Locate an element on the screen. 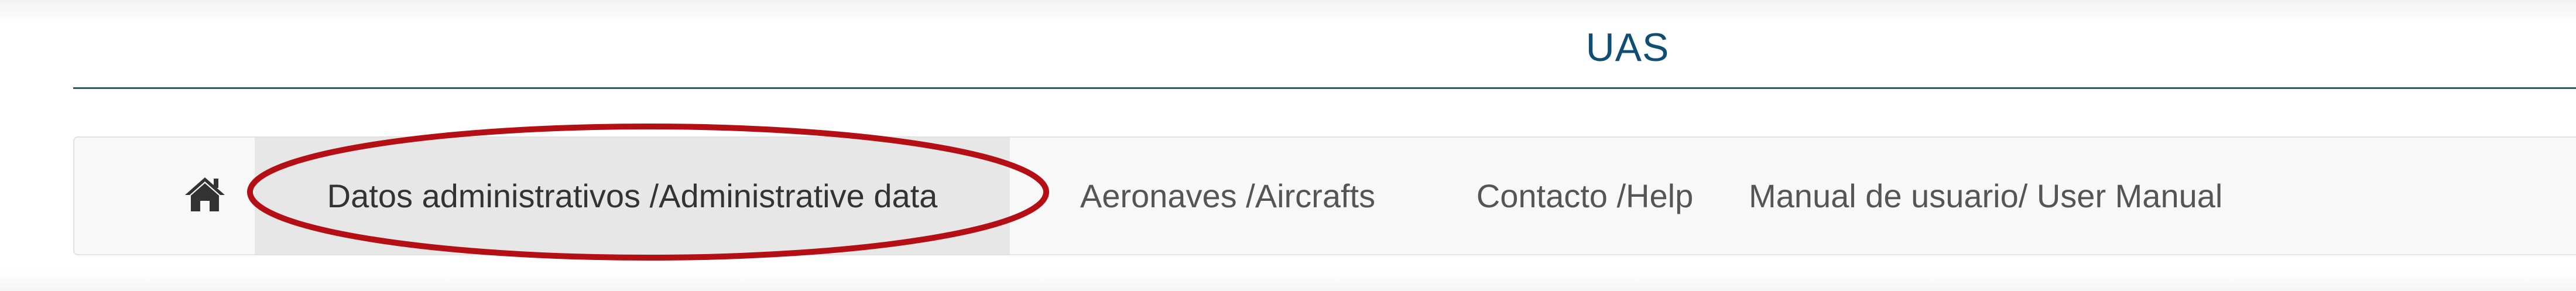 Image resolution: width=2576 pixels, height=291 pixels. nav-item-aircrafts: Aeronaves /Aircrafts is located at coordinates (1227, 196).